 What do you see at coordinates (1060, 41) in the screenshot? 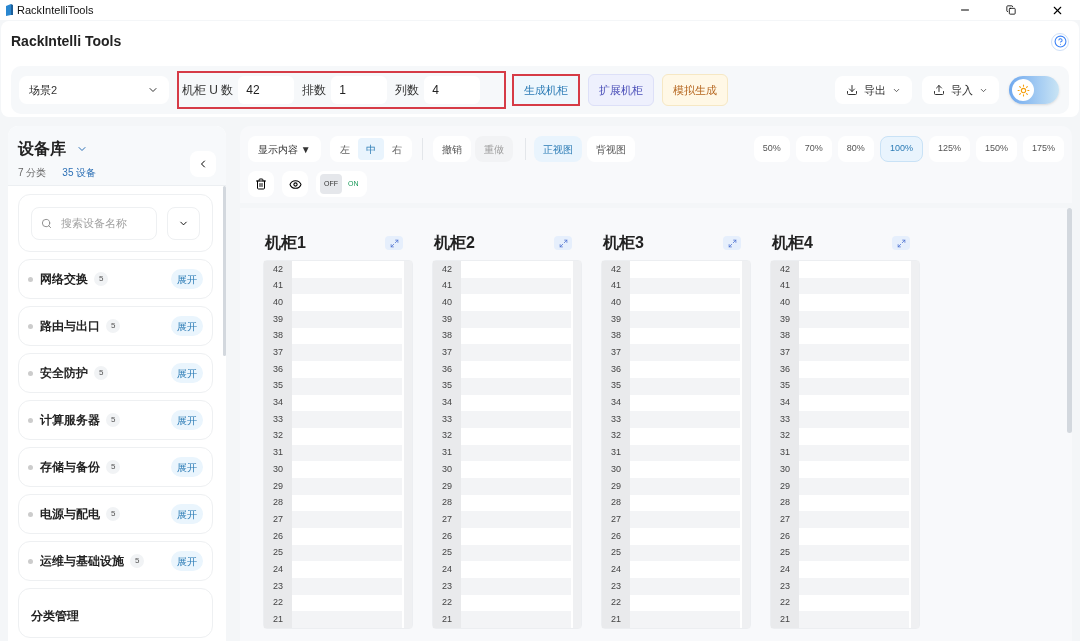
I see `help-button` at bounding box center [1060, 41].